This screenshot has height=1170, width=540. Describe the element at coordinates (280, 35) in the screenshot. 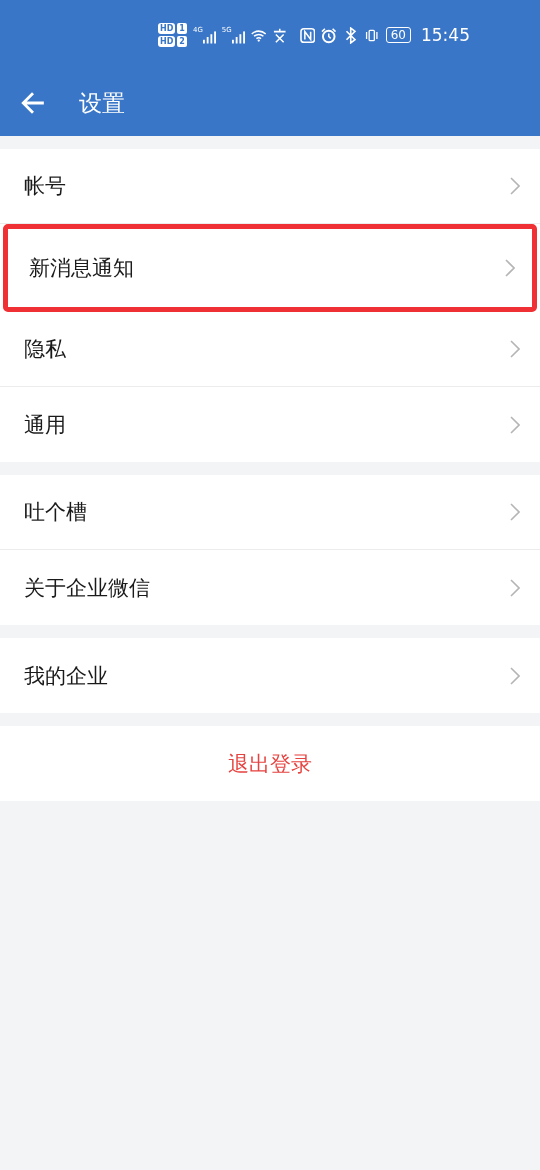

I see `translate-icon` at that location.